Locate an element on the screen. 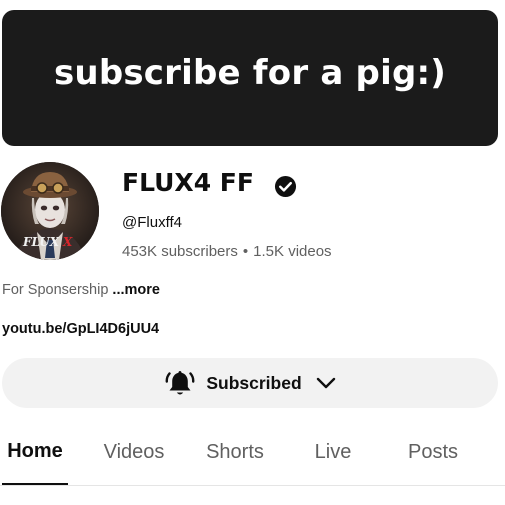 Image resolution: width=505 pixels, height=505 pixels. more-button: ...more is located at coordinates (136, 290).